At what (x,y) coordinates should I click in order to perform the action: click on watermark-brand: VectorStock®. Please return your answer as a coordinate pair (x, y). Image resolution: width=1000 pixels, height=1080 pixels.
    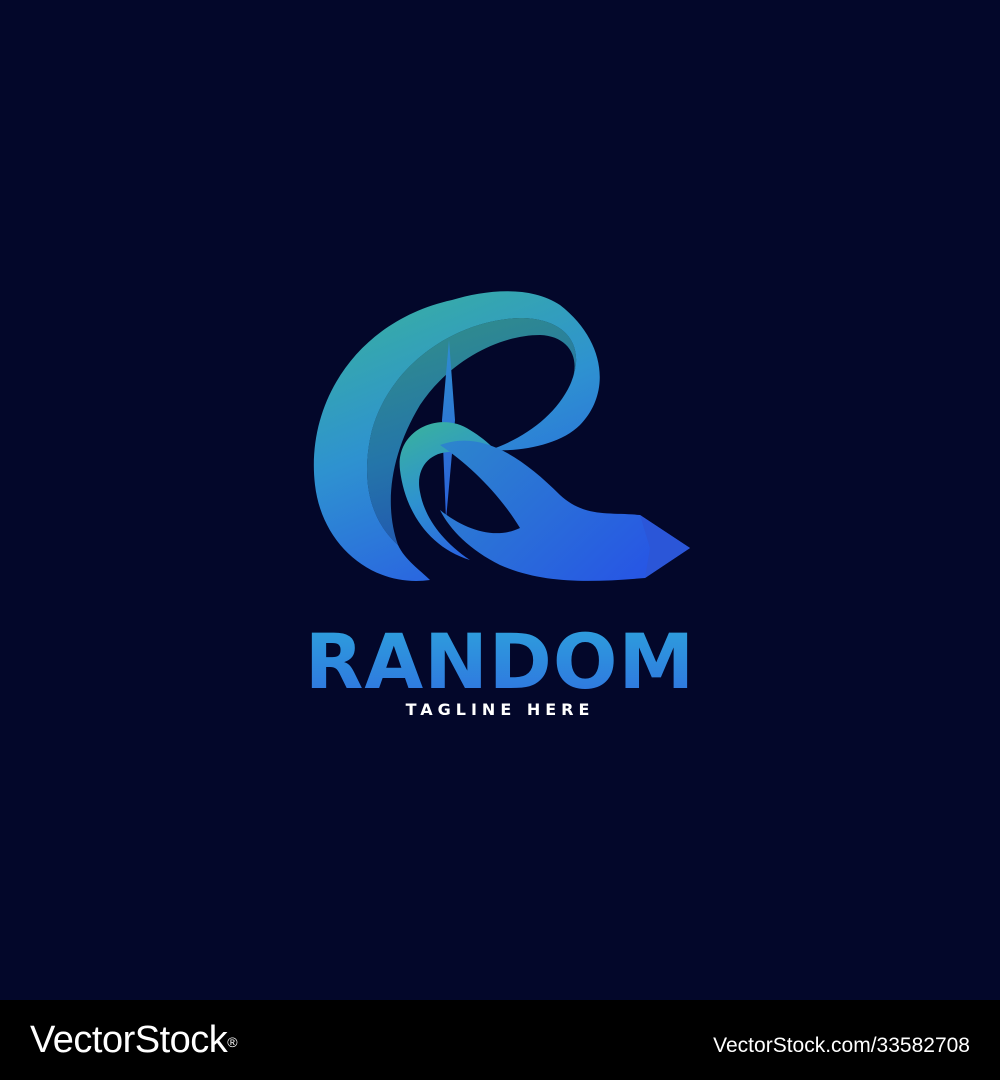
    Looking at the image, I should click on (134, 1040).